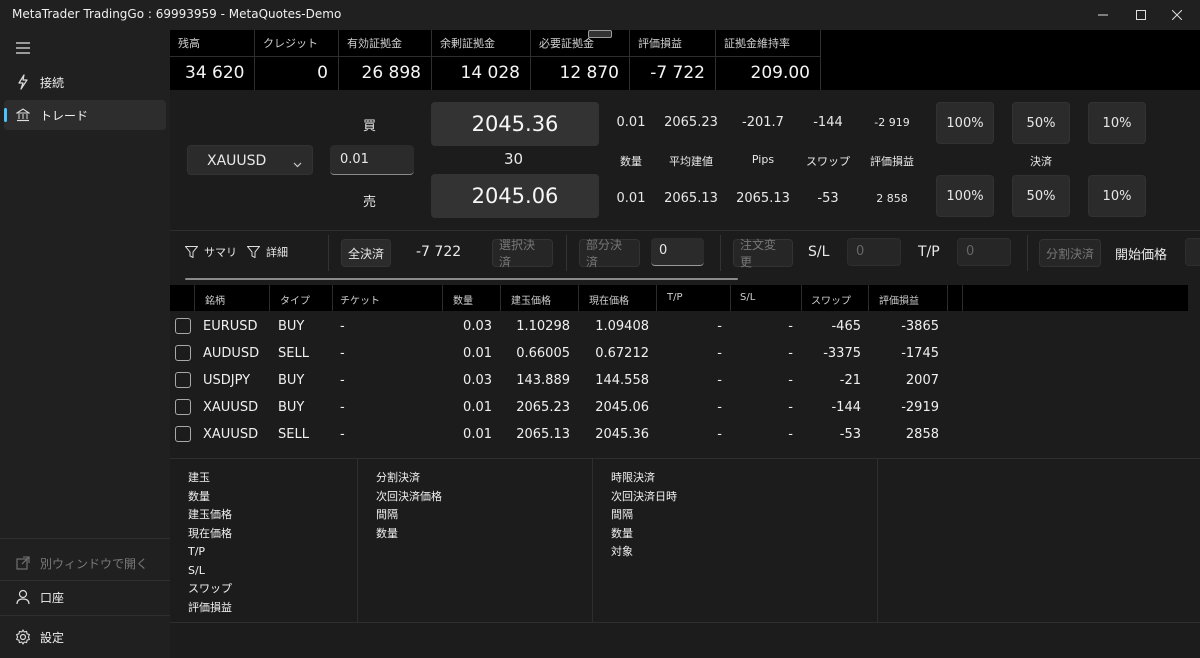 Image resolution: width=1200 pixels, height=658 pixels. Describe the element at coordinates (1192, 252) in the screenshot. I see `open-price-input` at that location.